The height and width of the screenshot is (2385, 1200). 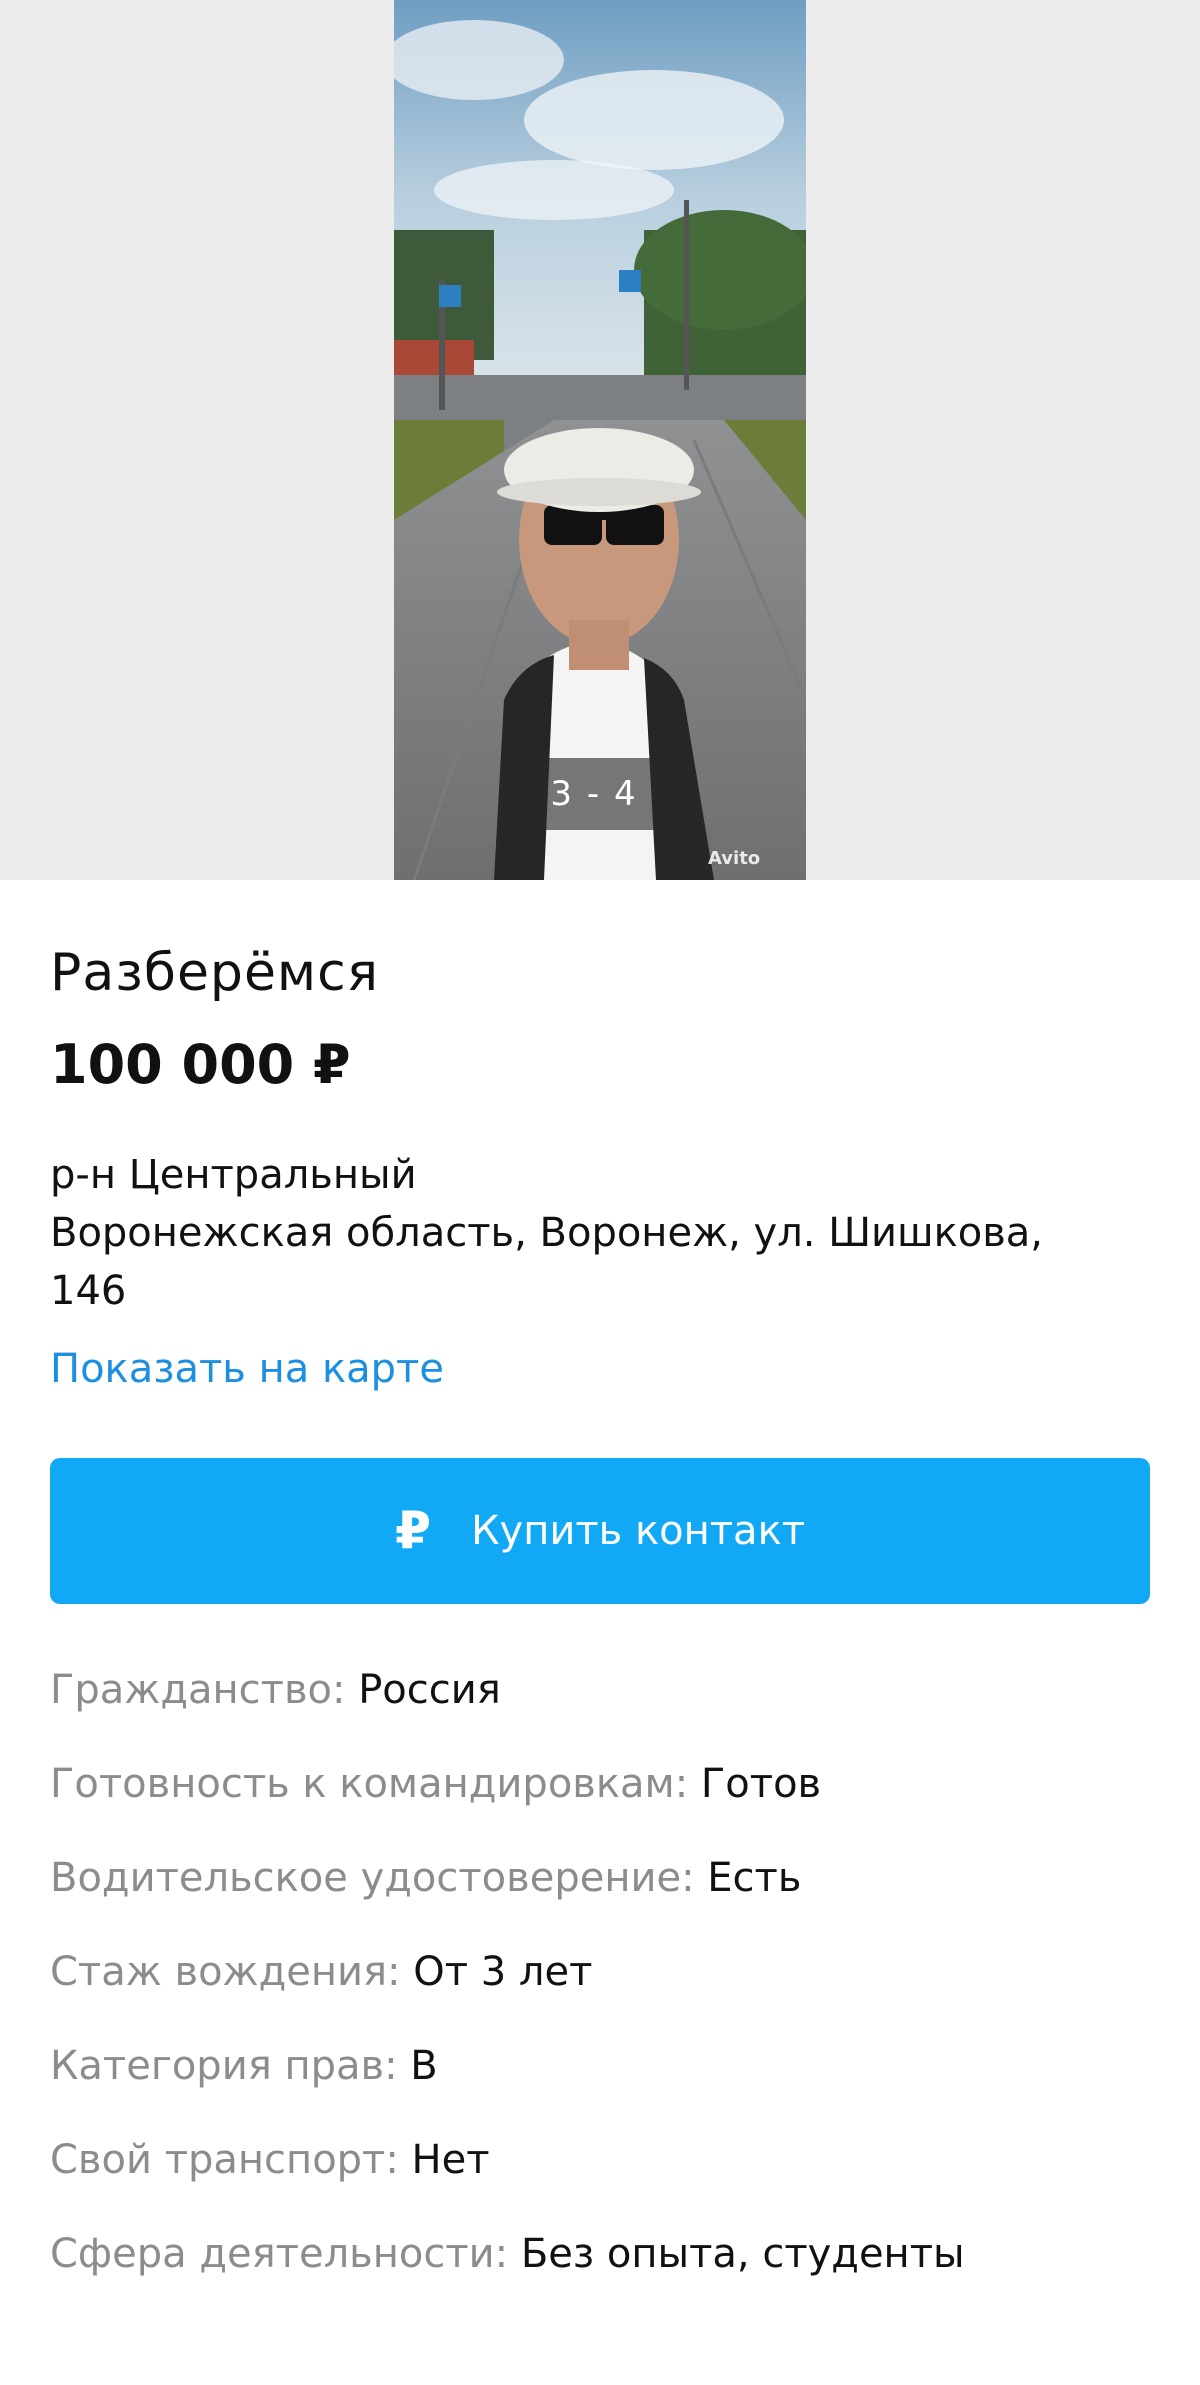 I want to click on param-value: От 3 лет, so click(x=503, y=1972).